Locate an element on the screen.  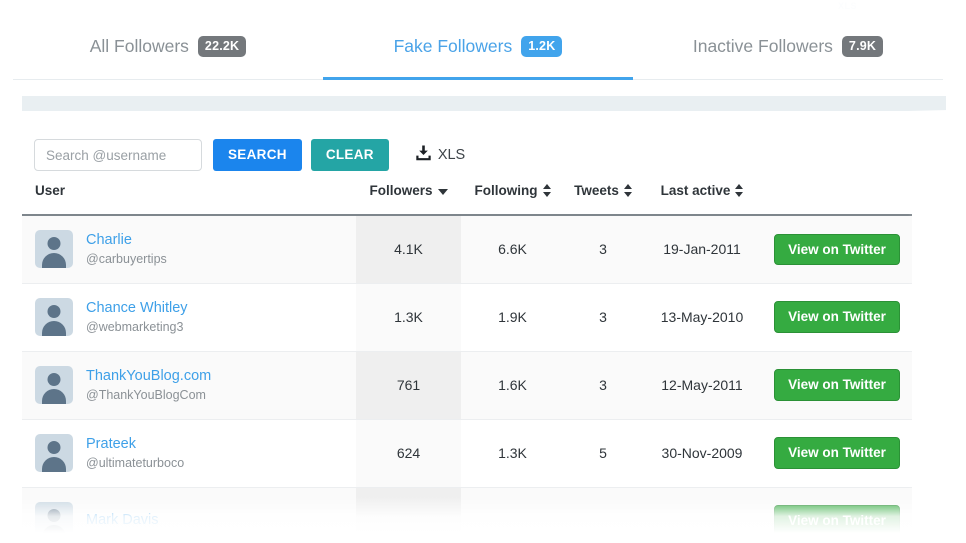
column-header-user: User is located at coordinates (189, 199).